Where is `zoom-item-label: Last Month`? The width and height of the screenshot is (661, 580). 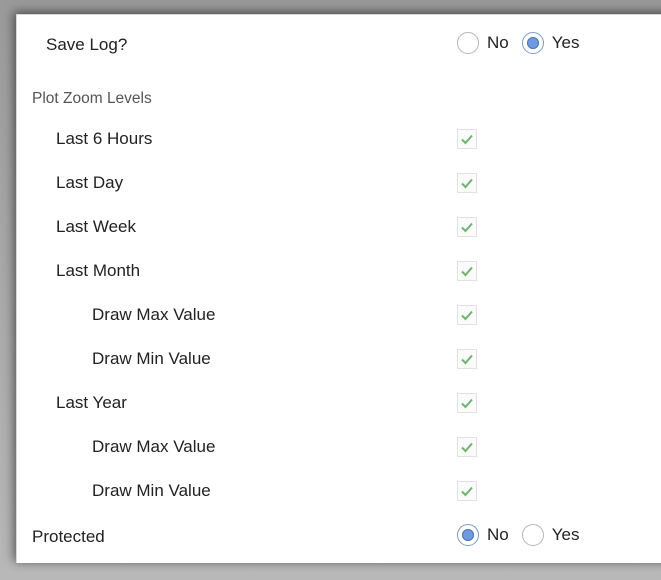 zoom-item-label: Last Month is located at coordinates (98, 270).